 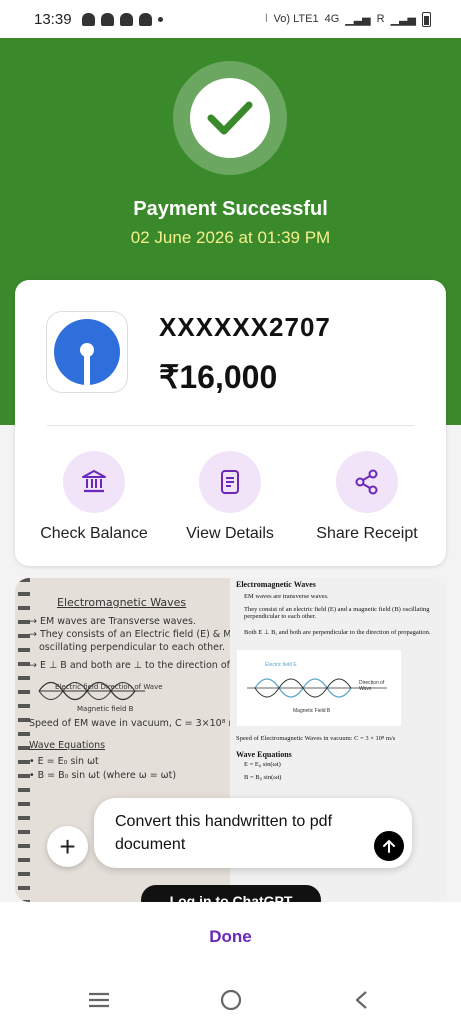 What do you see at coordinates (263, 777) in the screenshot?
I see `doc-eq: B = B₀ sin(ωt)` at bounding box center [263, 777].